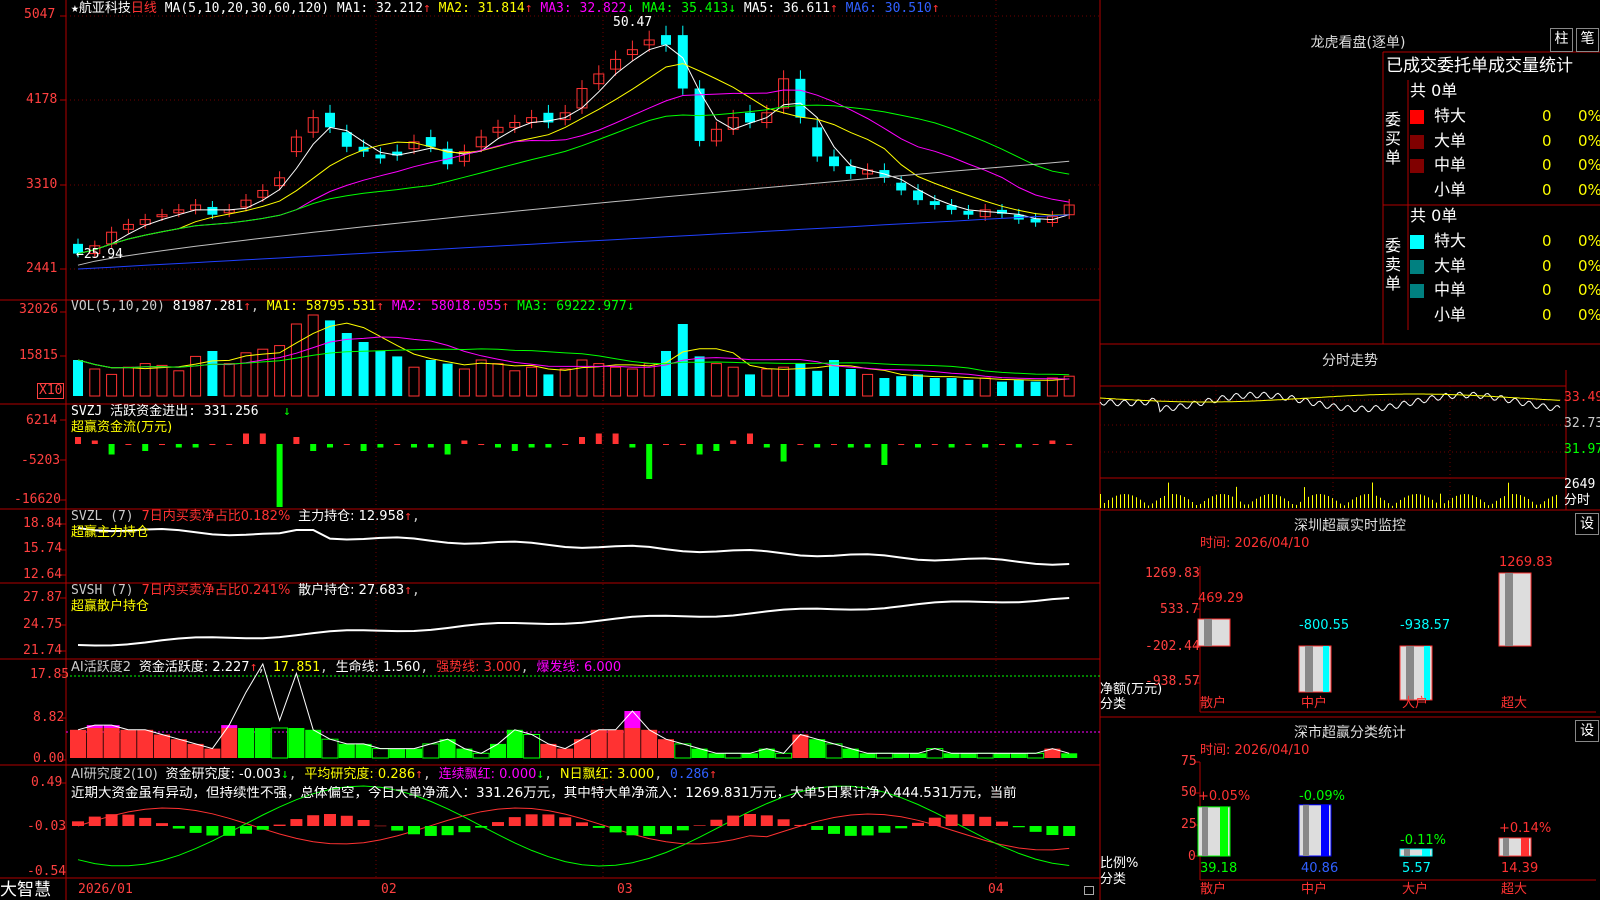 This screenshot has width=1600, height=900. What do you see at coordinates (41, 460) in the screenshot?
I see `svzj-axis-label: -5203` at bounding box center [41, 460].